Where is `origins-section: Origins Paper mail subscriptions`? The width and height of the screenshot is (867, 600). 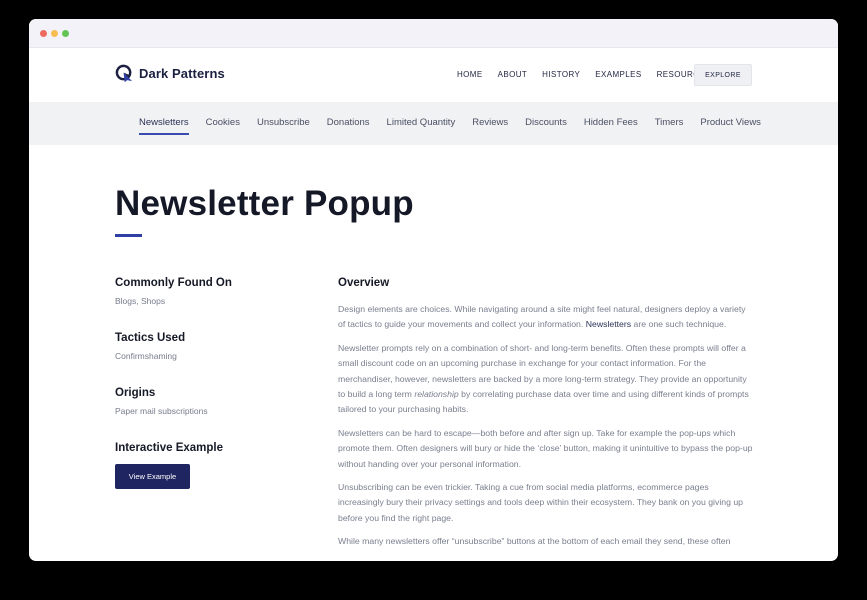
origins-section: Origins Paper mail subscriptions is located at coordinates (215, 413).